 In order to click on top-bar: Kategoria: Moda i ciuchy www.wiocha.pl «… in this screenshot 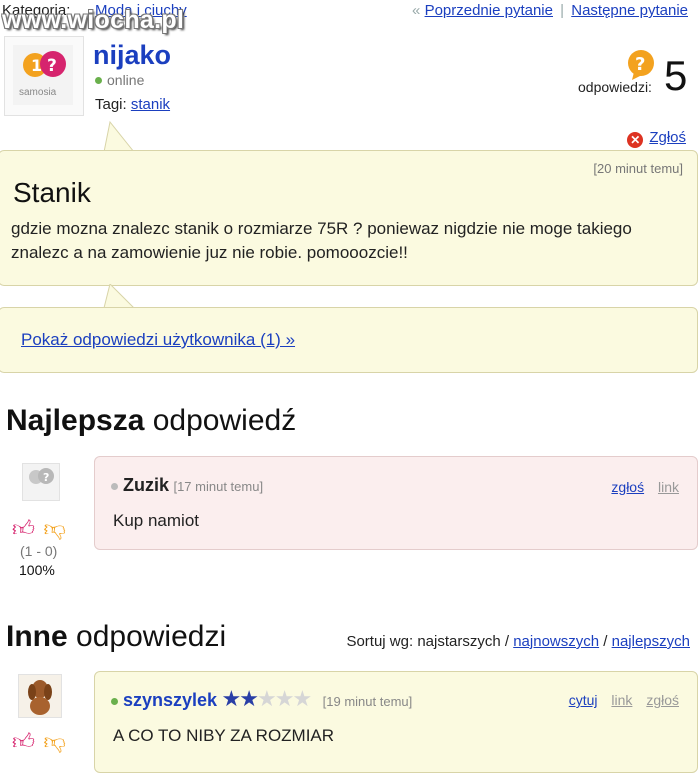, I will do `click(349, 17)`.